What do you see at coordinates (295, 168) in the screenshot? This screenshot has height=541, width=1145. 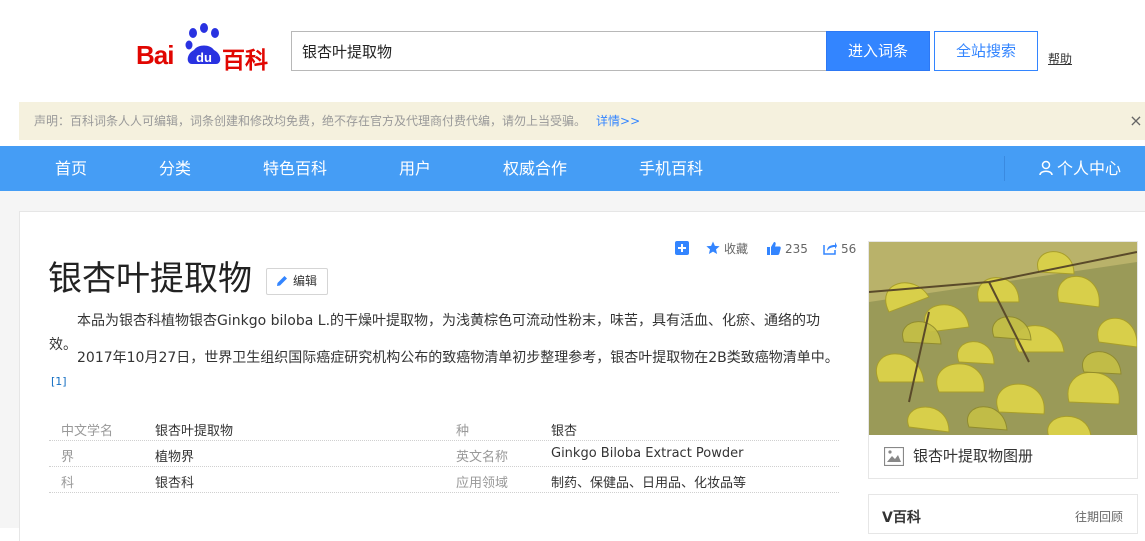 I see `nav-item-featured: 特色百科` at bounding box center [295, 168].